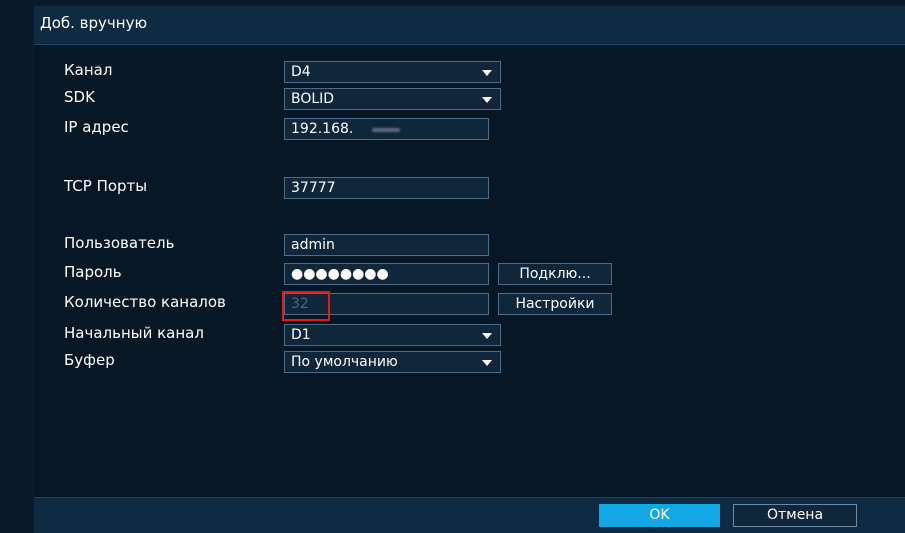 This screenshot has height=533, width=905. I want to click on ok-button: OK, so click(659, 515).